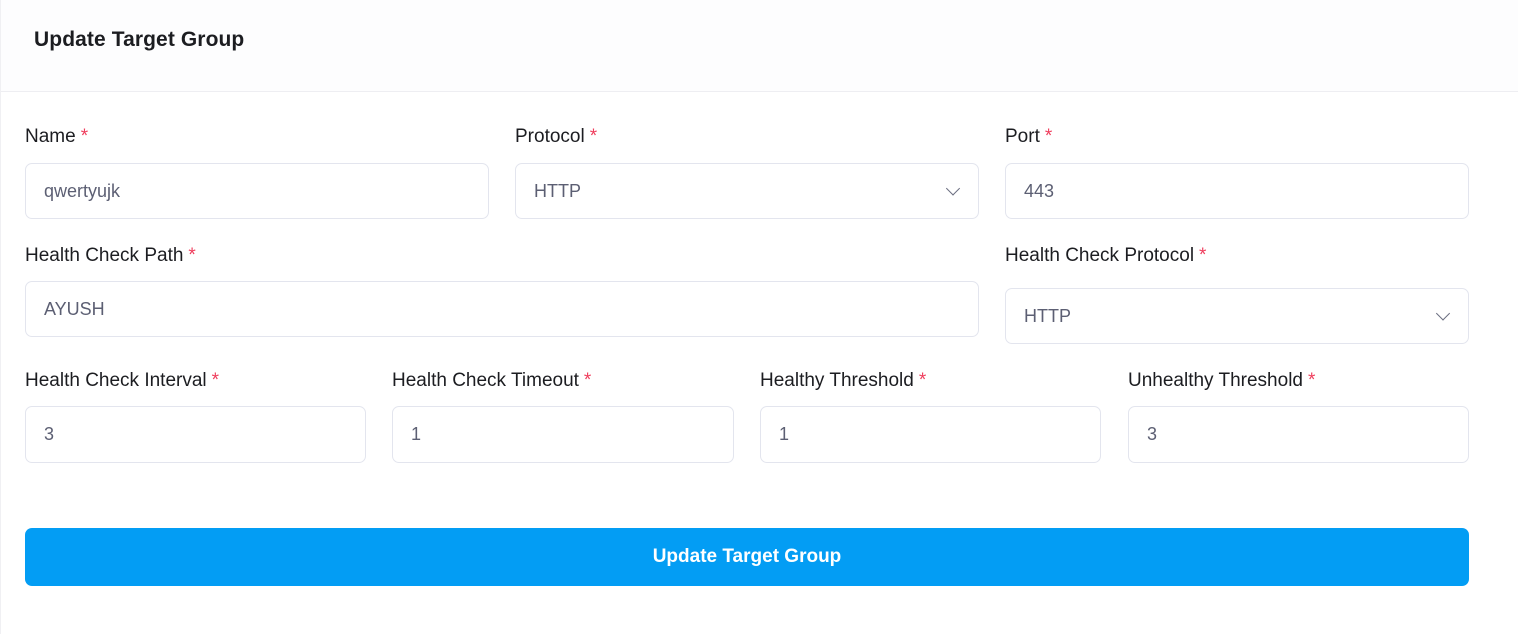  Describe the element at coordinates (1106, 255) in the screenshot. I see `health-check-protocol-label: Health Check Protocol *` at that location.